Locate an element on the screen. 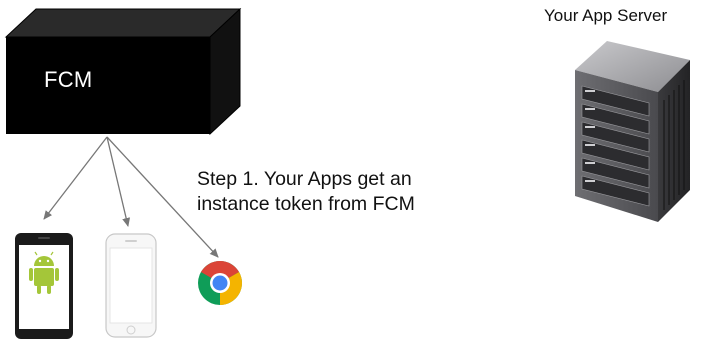 This screenshot has width=708, height=343. arrow-to-iphone is located at coordinates (118, 181).